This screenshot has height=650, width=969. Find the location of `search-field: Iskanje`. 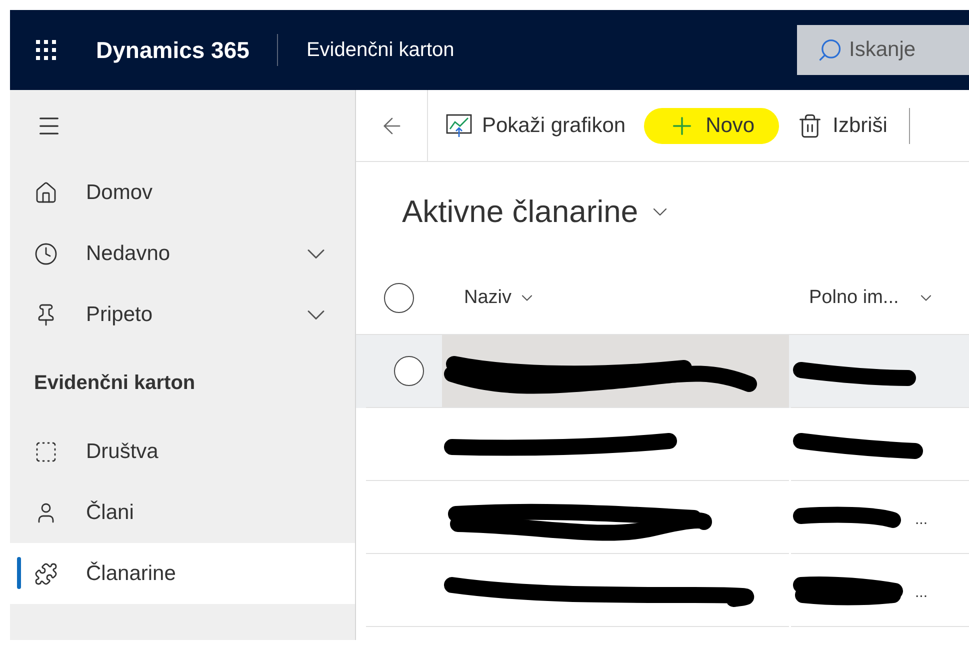

search-field: Iskanje is located at coordinates (883, 50).